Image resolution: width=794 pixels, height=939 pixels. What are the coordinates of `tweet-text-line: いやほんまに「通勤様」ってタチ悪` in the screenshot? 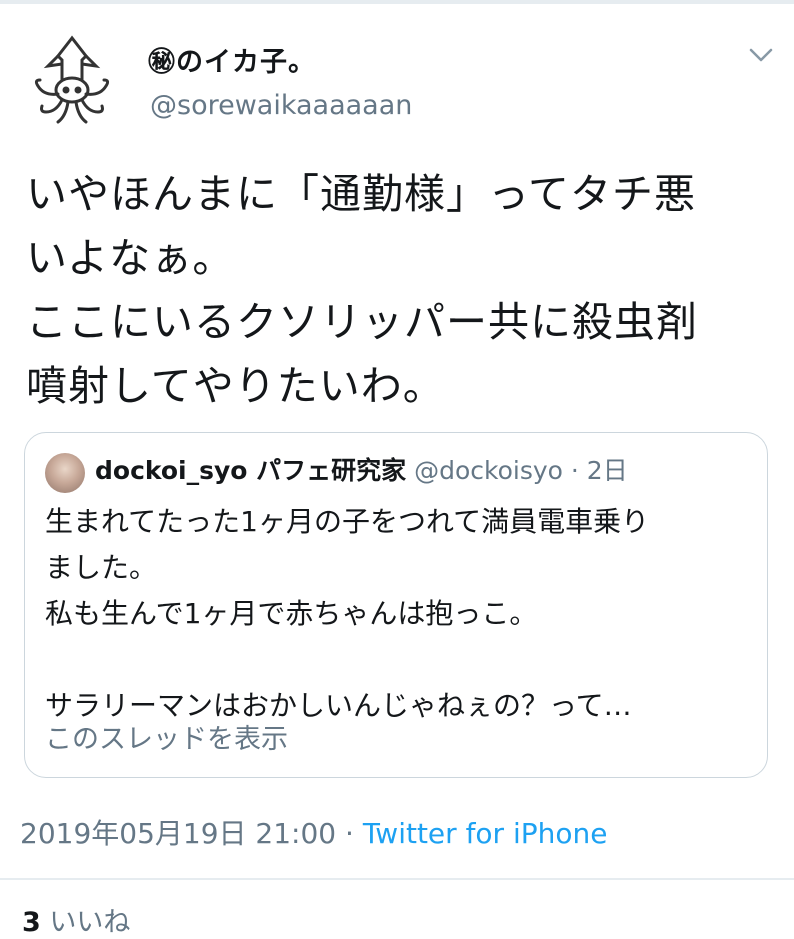 It's located at (361, 194).